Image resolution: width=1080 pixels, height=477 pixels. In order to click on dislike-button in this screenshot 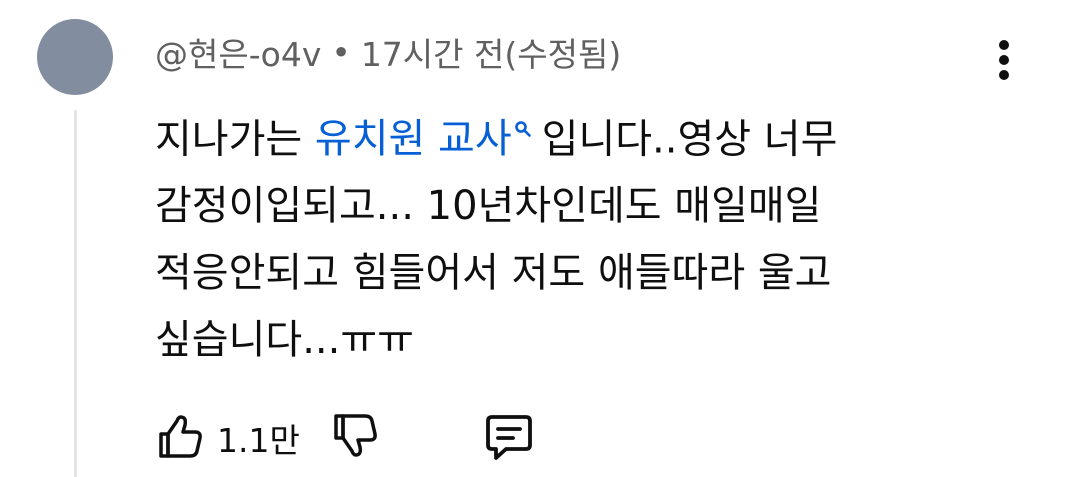, I will do `click(355, 438)`.